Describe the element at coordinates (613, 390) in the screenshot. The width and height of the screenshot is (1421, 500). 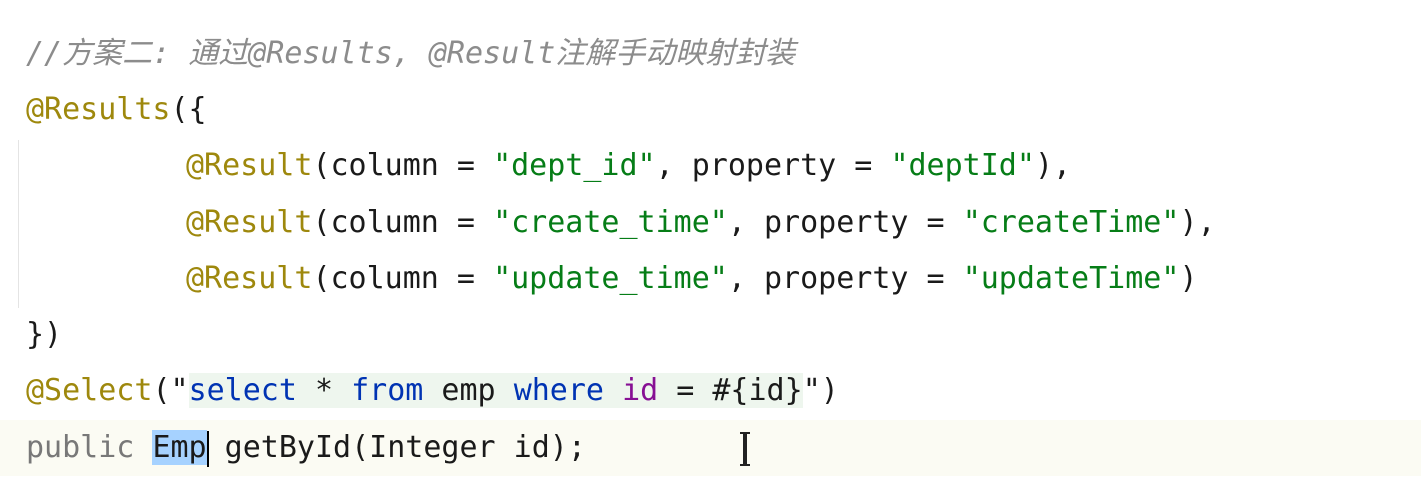
I see `sql-space` at that location.